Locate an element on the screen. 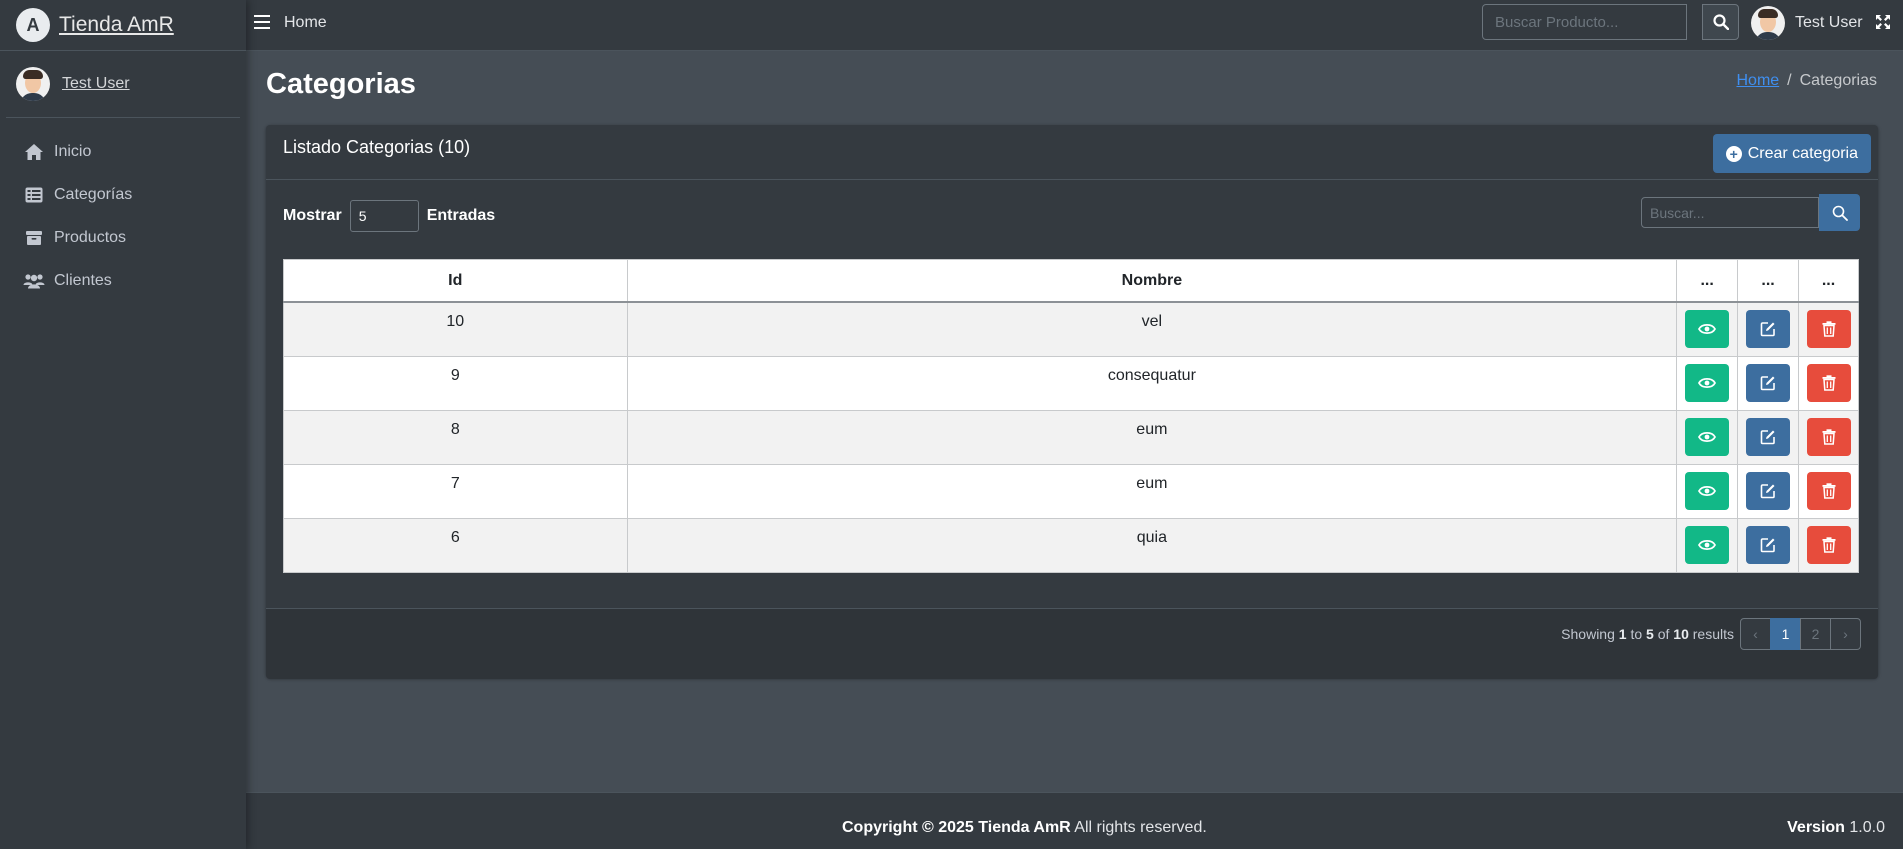 This screenshot has height=849, width=1903. table-row: 8 eum is located at coordinates (1071, 437).